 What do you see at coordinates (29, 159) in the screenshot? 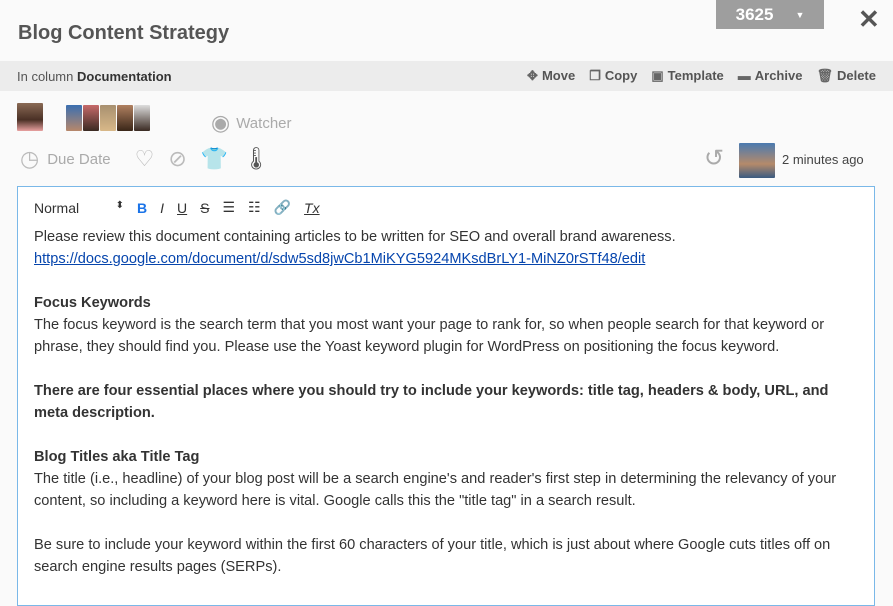
I see `clock-icon: ◷` at bounding box center [29, 159].